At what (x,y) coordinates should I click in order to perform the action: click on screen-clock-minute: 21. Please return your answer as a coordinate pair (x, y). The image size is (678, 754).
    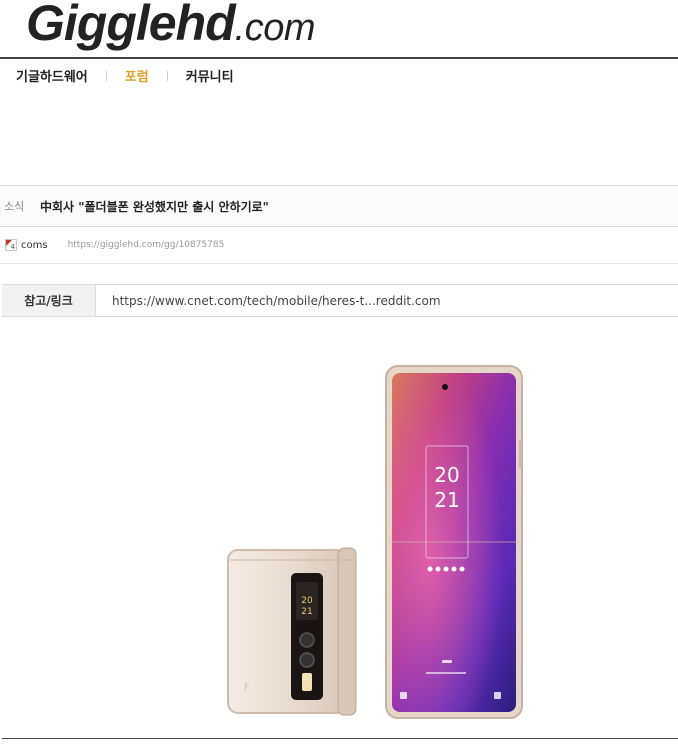
    Looking at the image, I should click on (446, 500).